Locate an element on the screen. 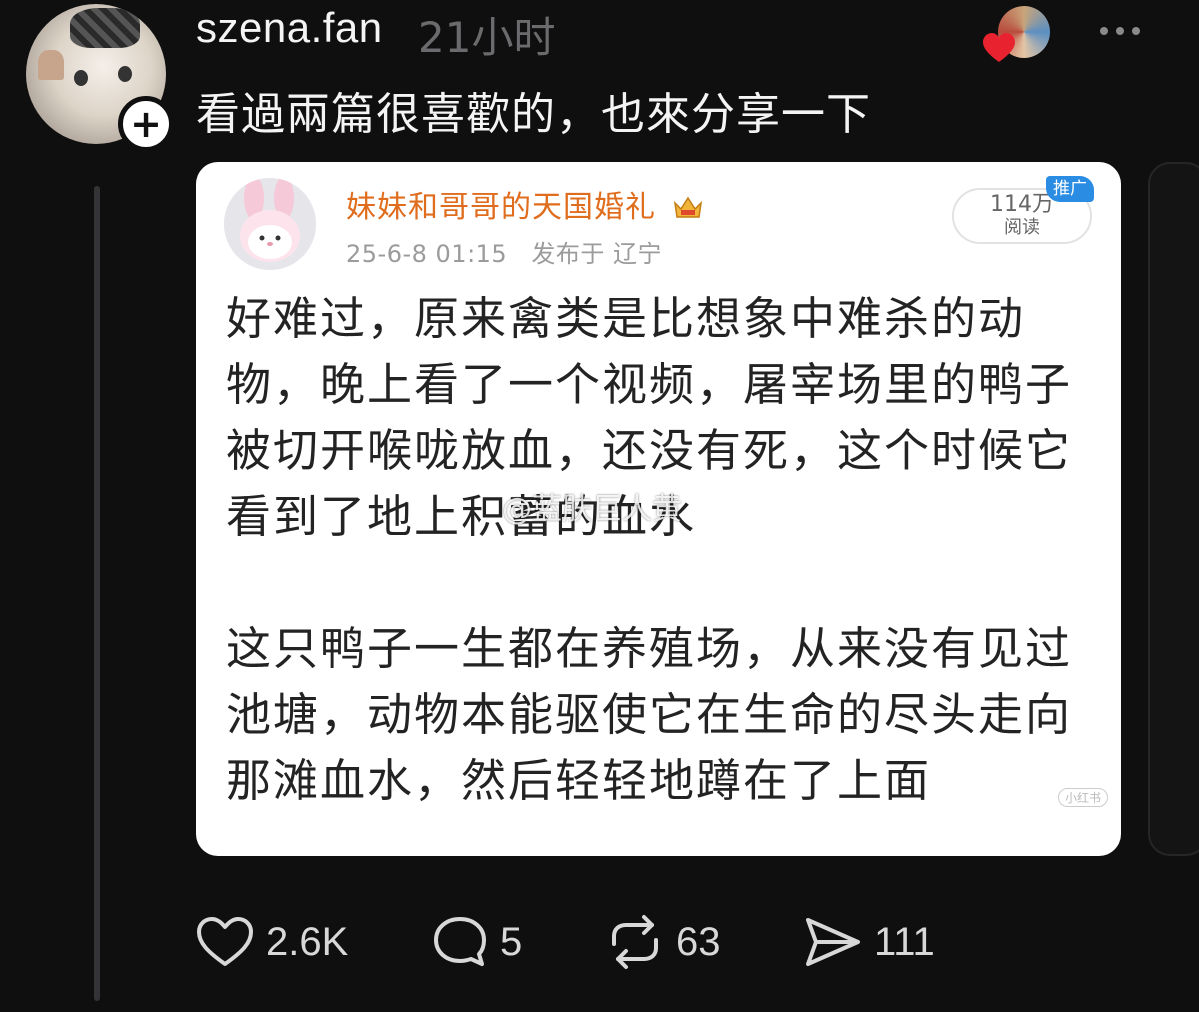  embedded-location: 发布于 辽宁 is located at coordinates (596, 254).